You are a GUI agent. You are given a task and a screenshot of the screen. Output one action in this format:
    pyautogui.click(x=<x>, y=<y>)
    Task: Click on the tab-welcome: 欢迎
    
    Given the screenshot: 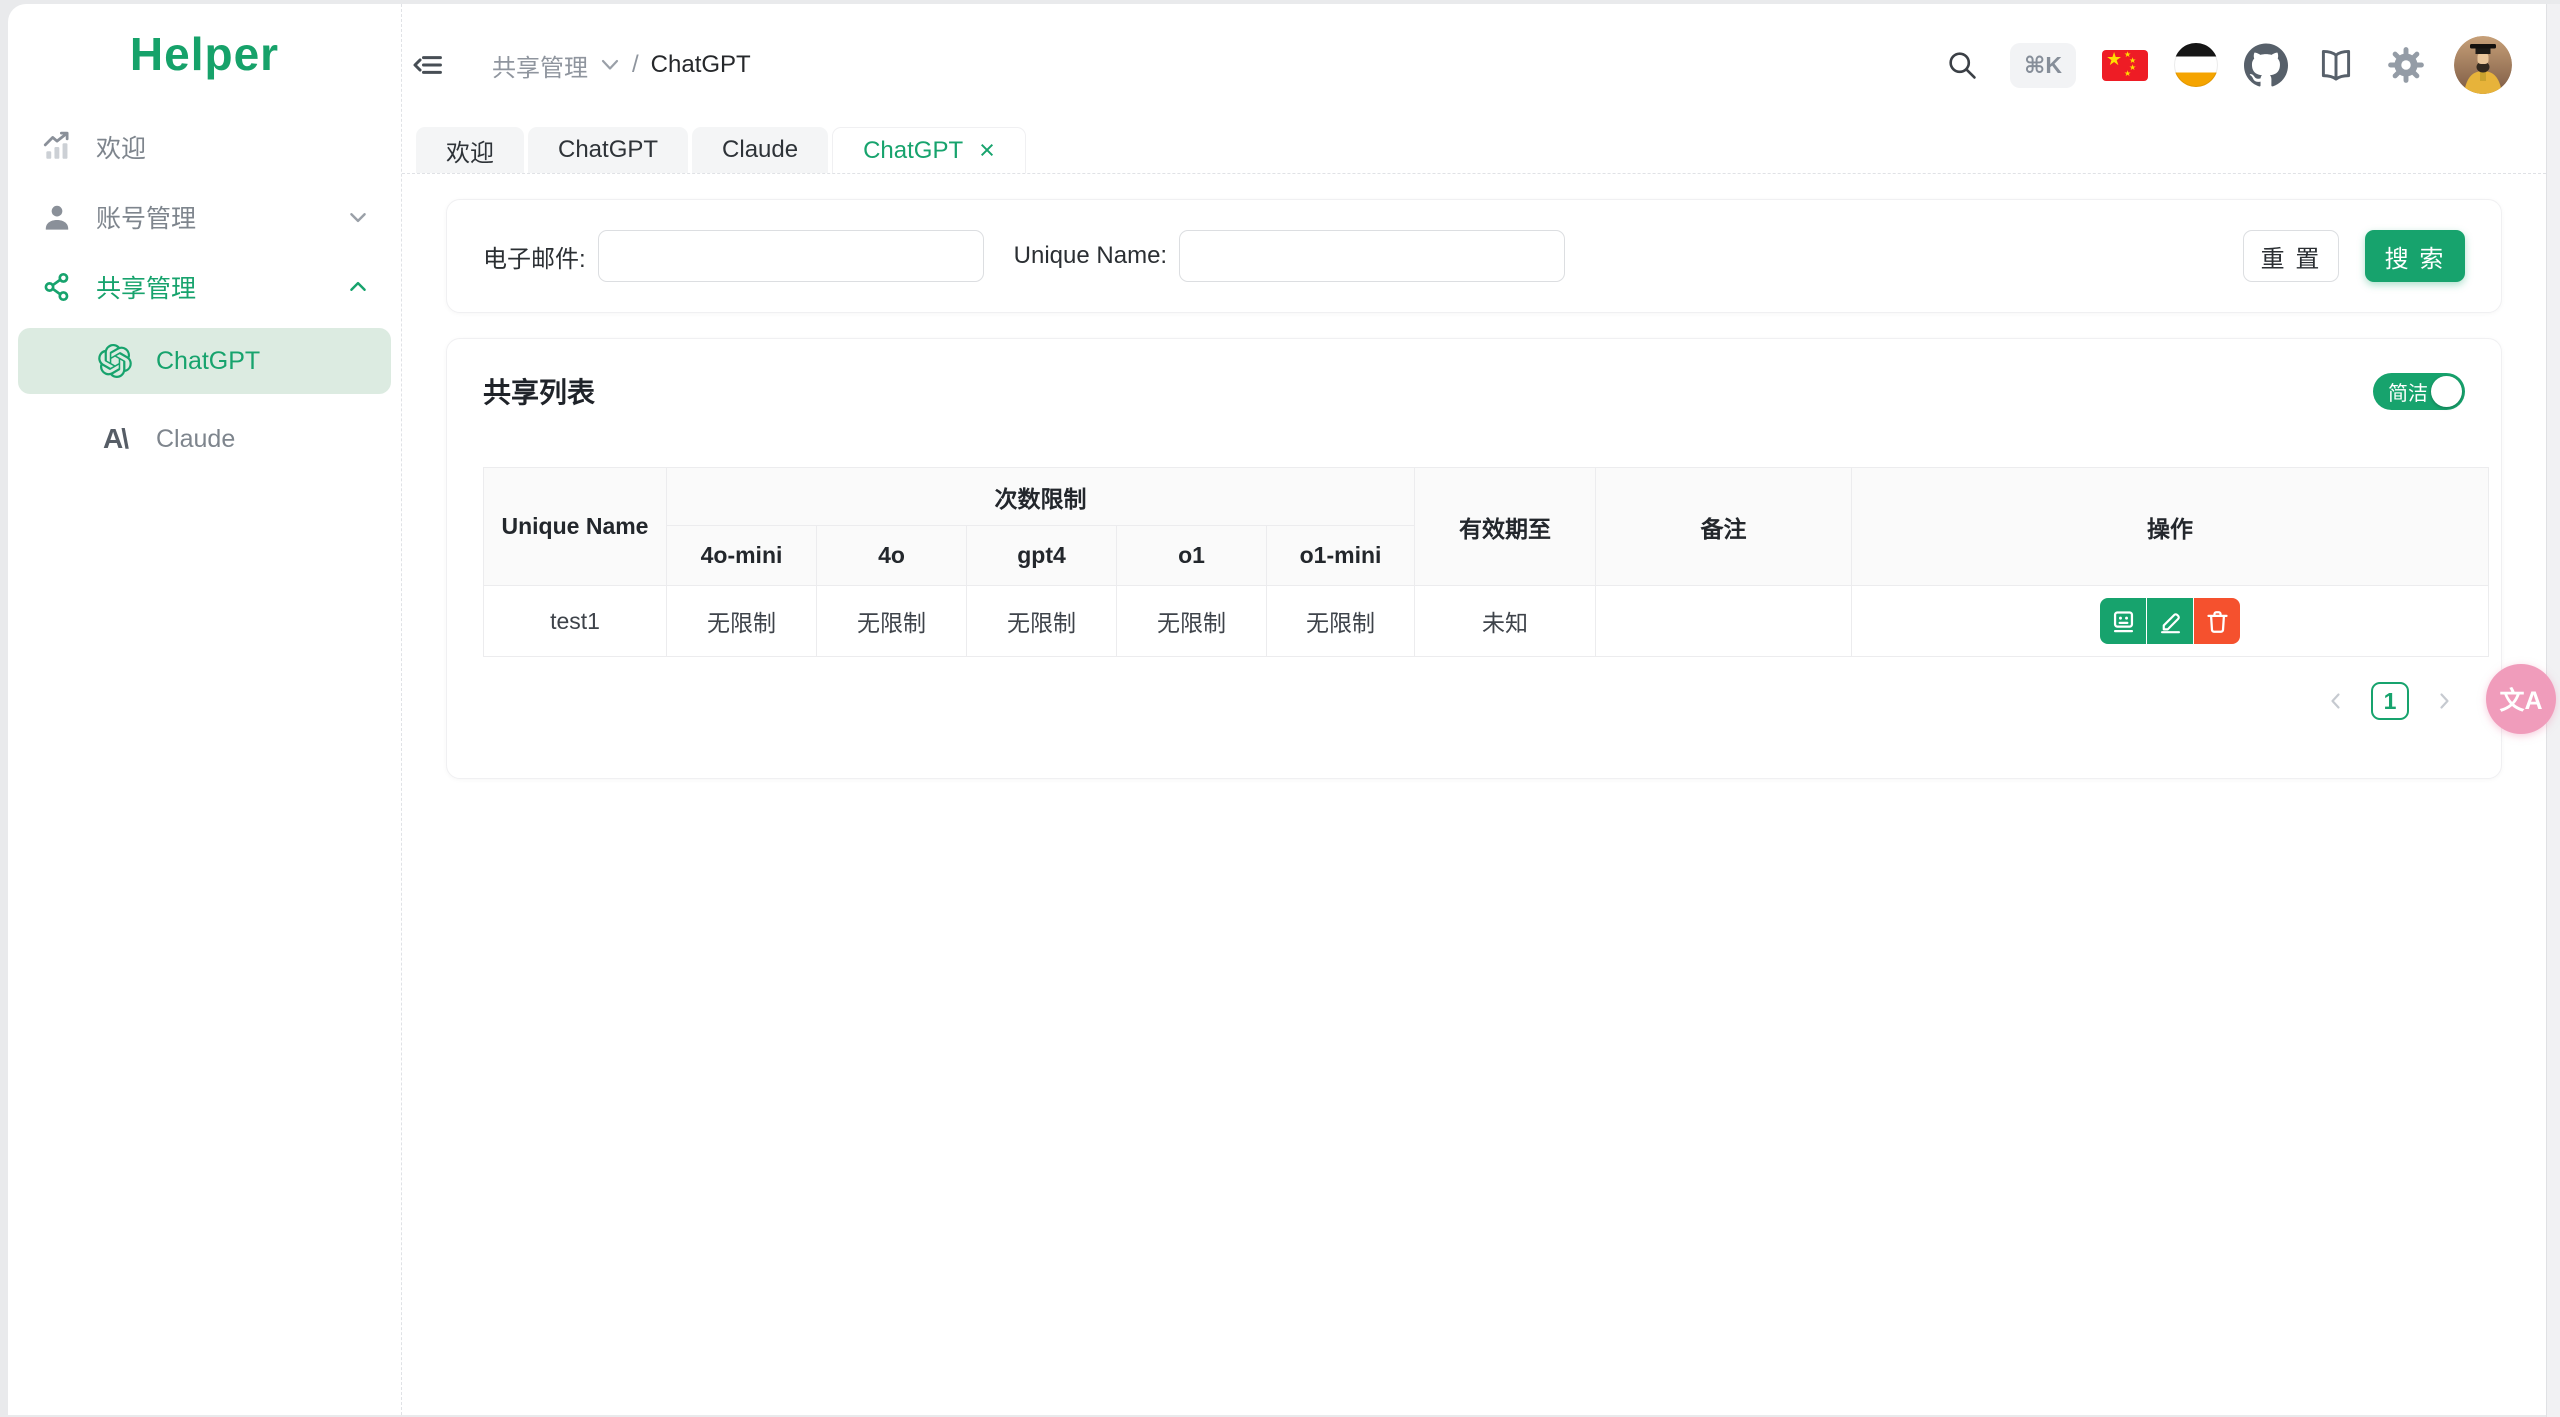 What is the action you would take?
    pyautogui.click(x=470, y=150)
    